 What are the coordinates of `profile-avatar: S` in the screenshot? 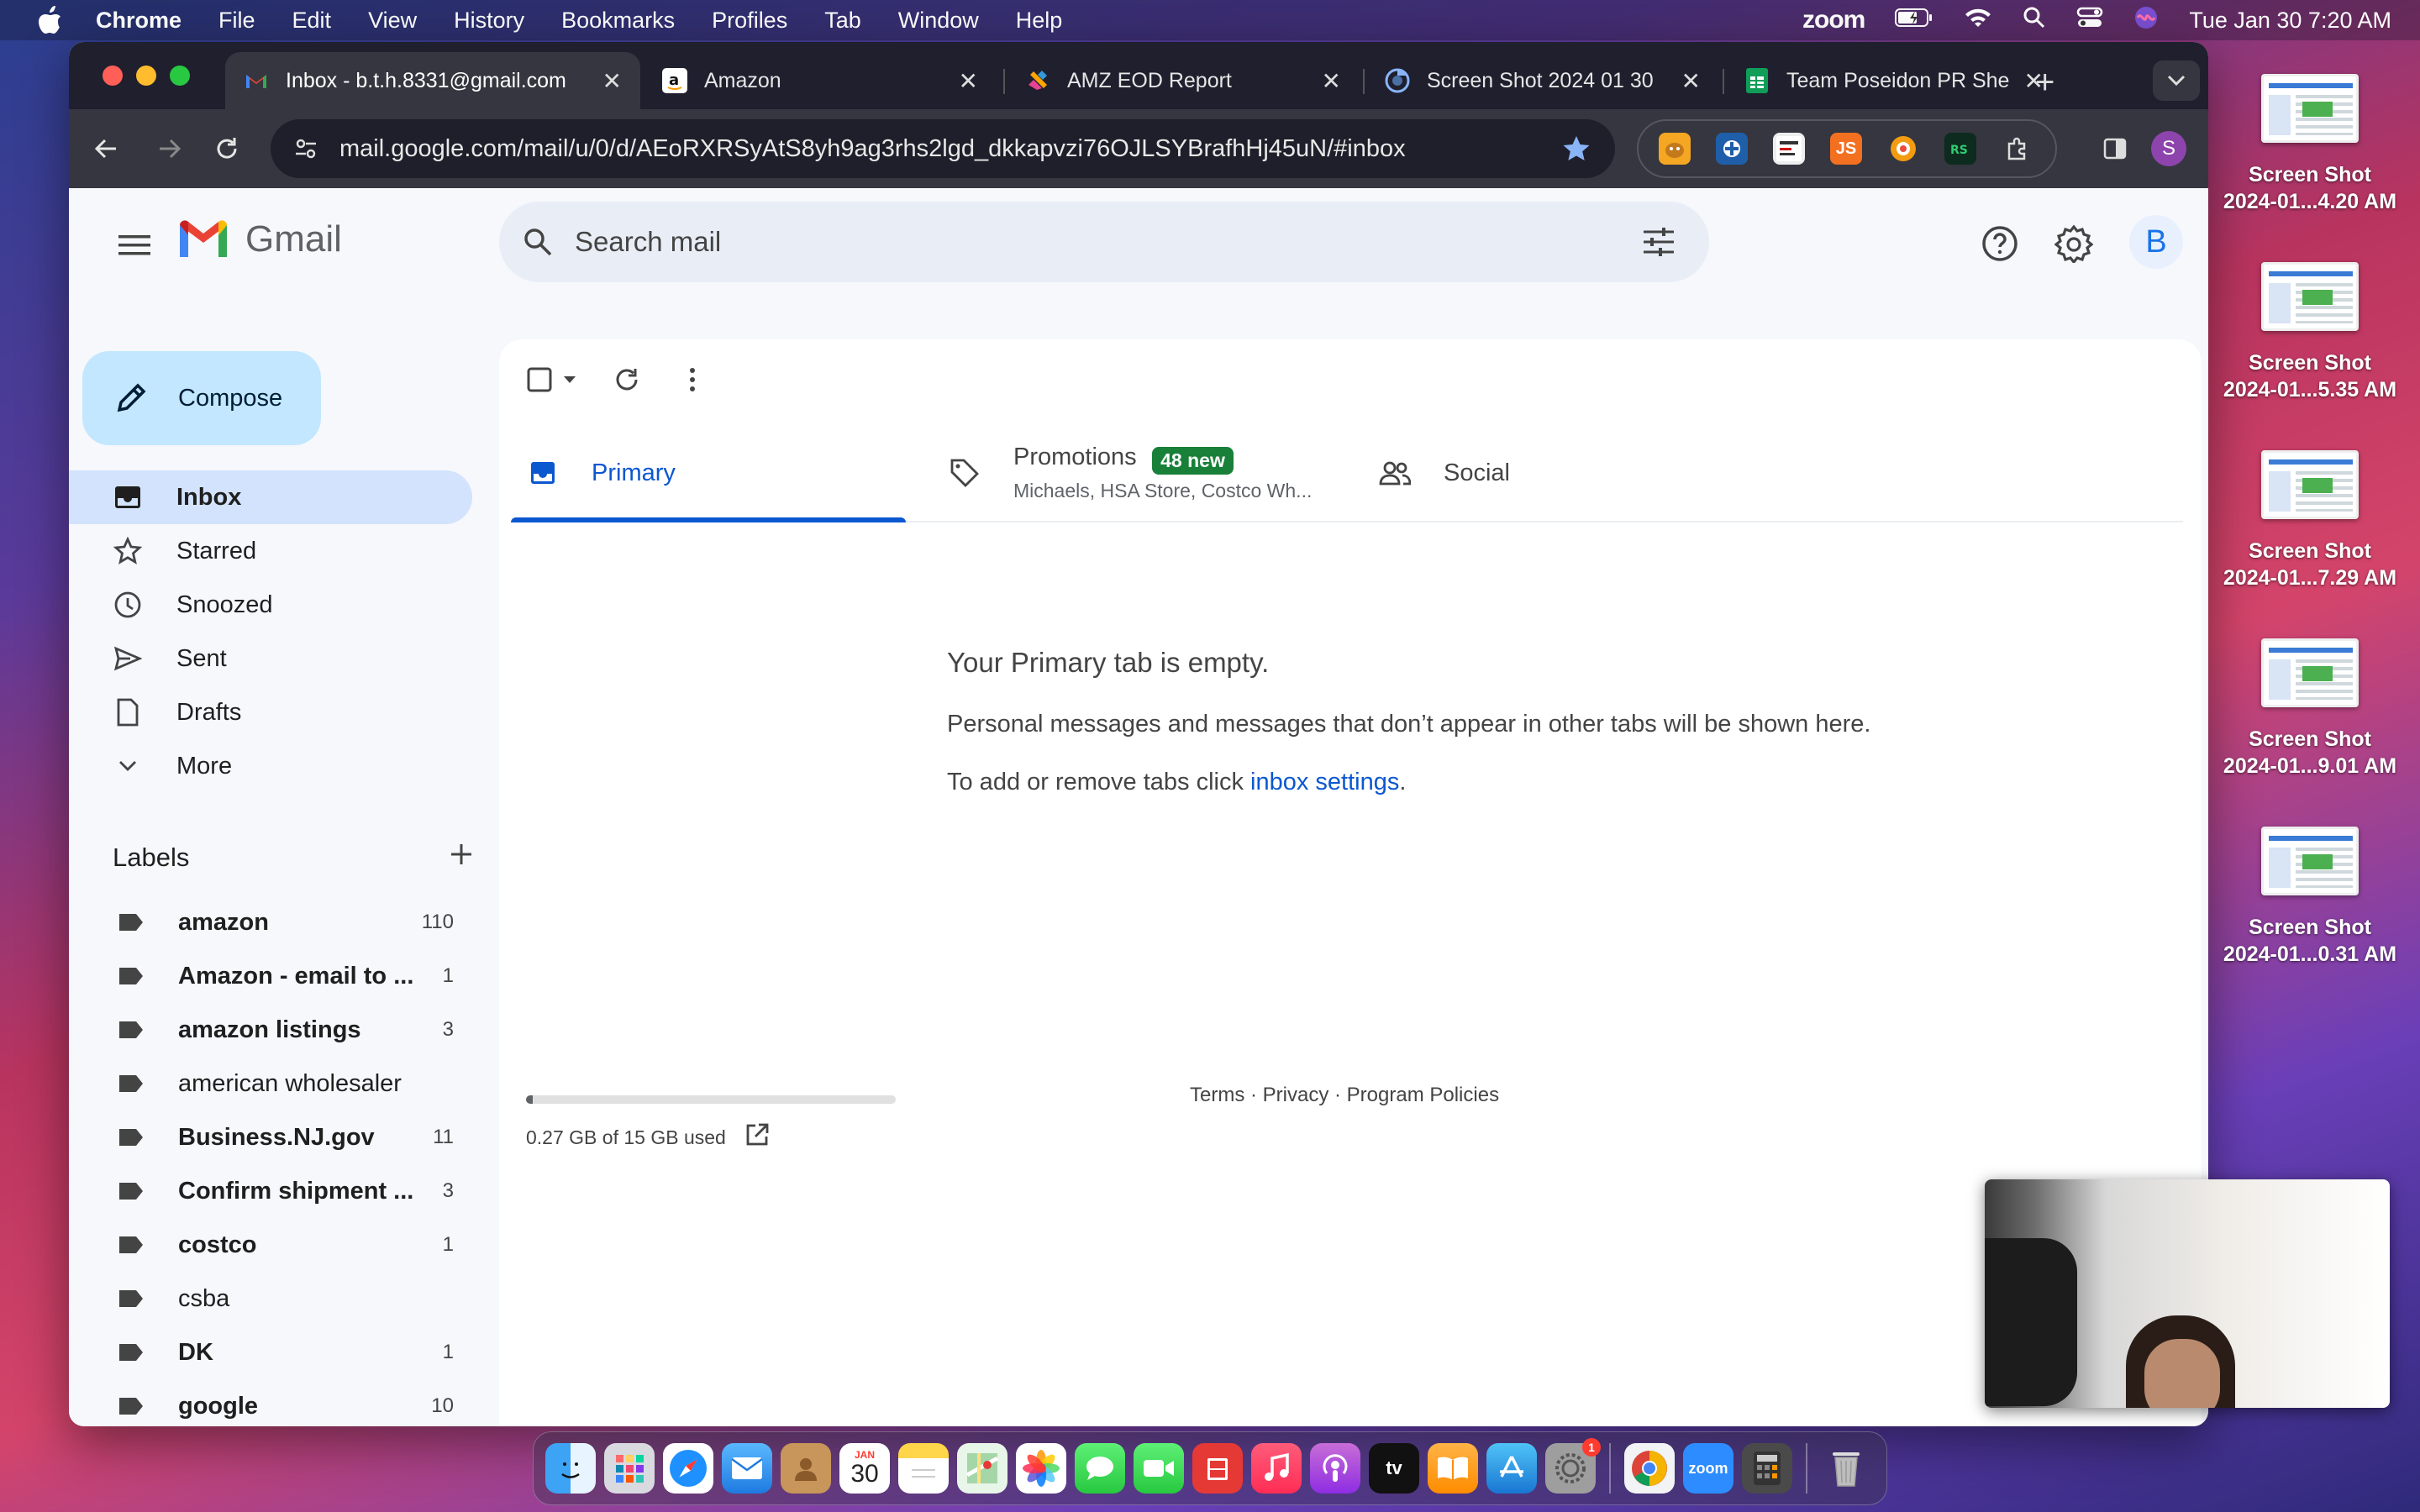 It's located at (2169, 149).